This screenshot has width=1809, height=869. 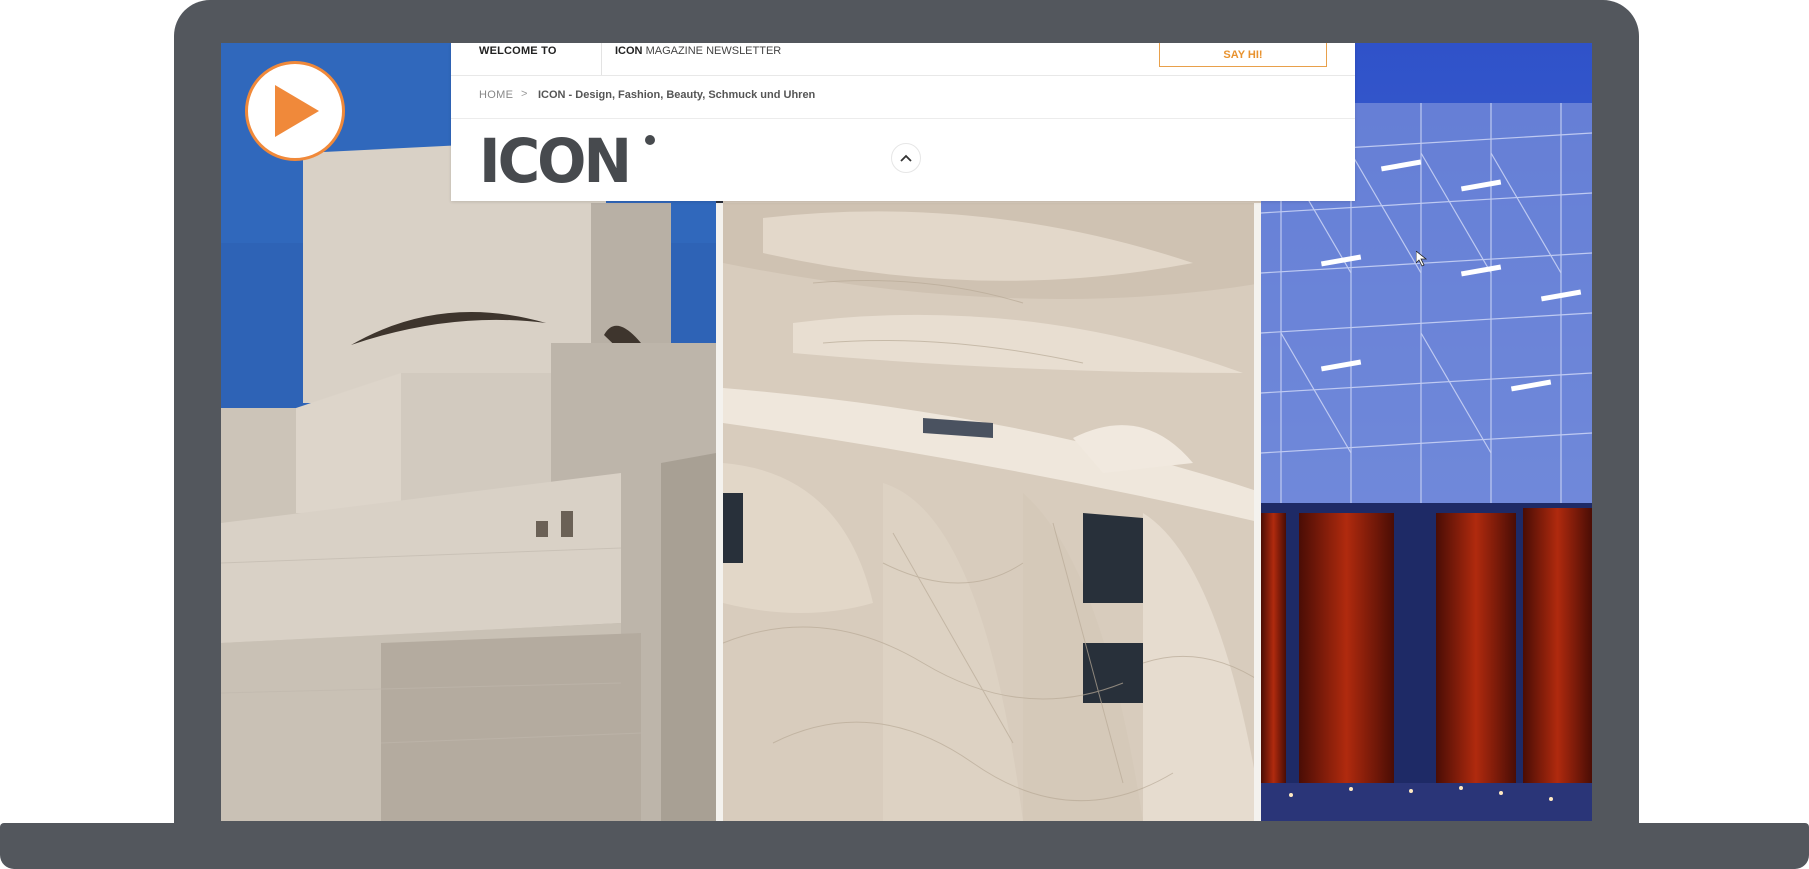 I want to click on mouse-cursor-icon, so click(x=1421, y=261).